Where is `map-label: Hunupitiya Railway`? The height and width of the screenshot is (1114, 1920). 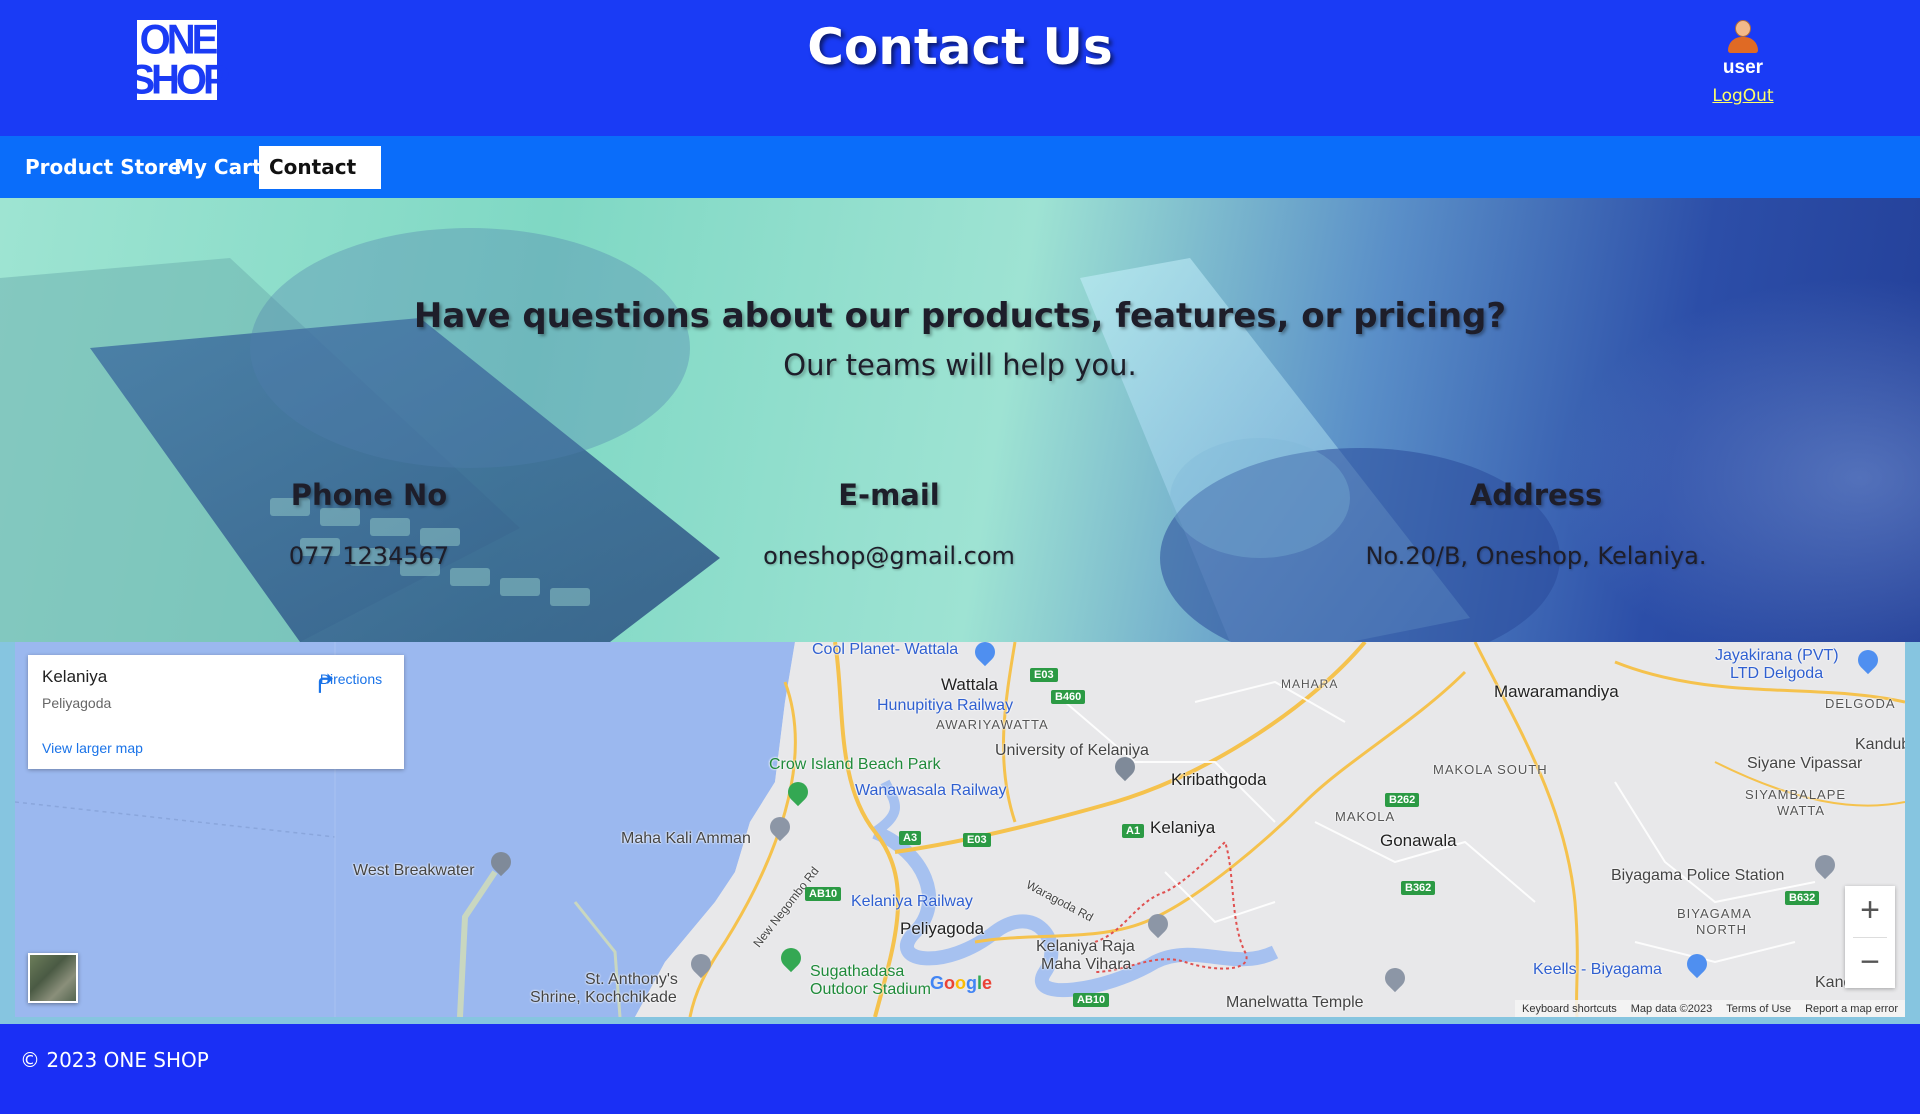 map-label: Hunupitiya Railway is located at coordinates (945, 705).